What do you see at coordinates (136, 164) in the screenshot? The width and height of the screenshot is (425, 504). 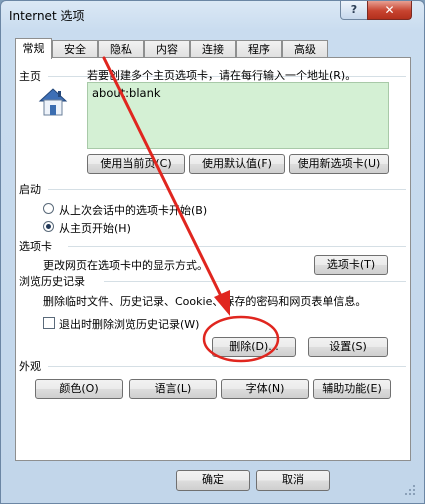 I see `use-current-button: 使用当前页(C)` at bounding box center [136, 164].